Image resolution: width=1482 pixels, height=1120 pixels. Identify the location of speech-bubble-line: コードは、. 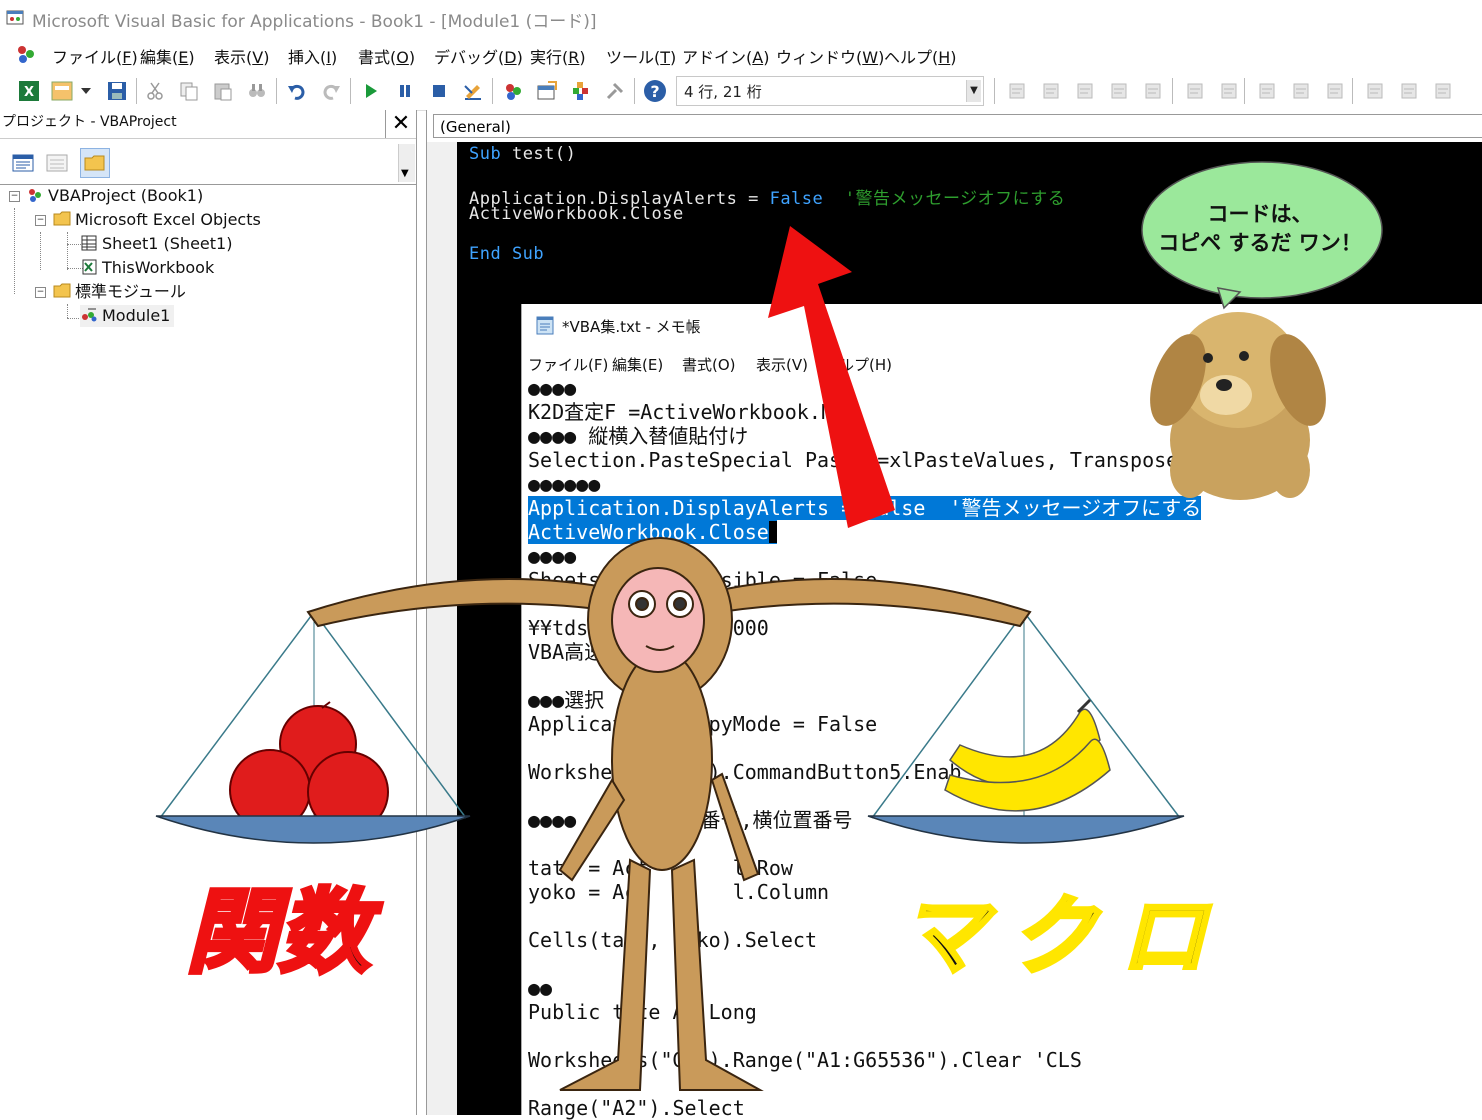
(1260, 214).